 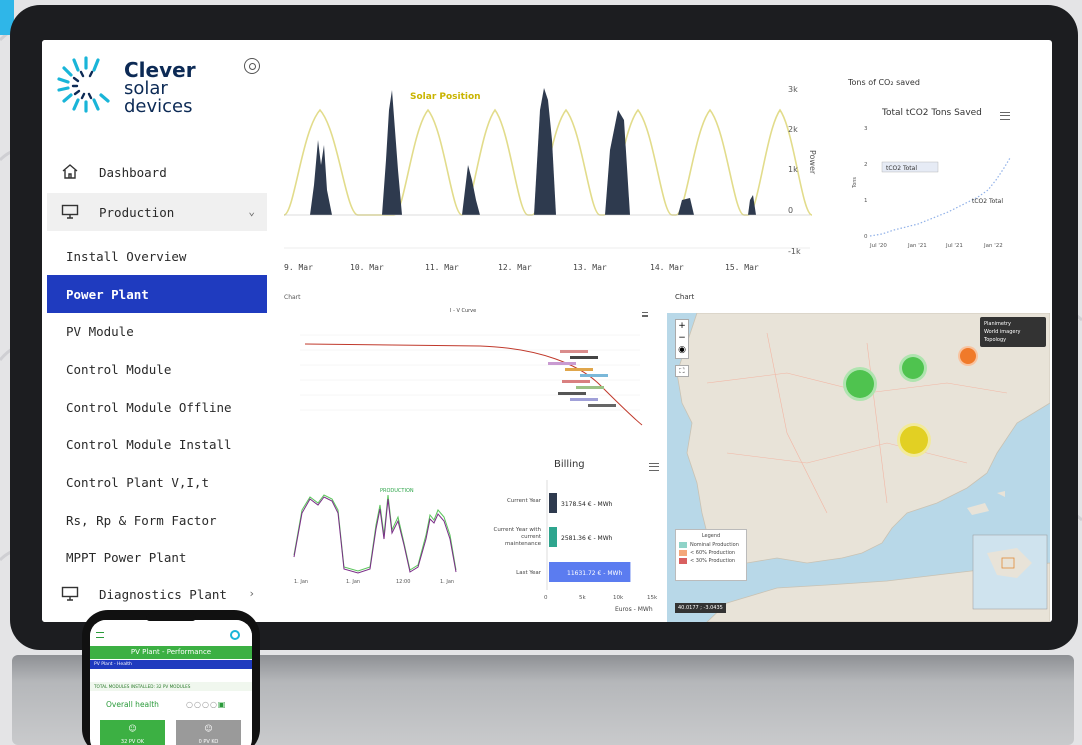 I want to click on x-tick: 15. Mar, so click(x=742, y=267).